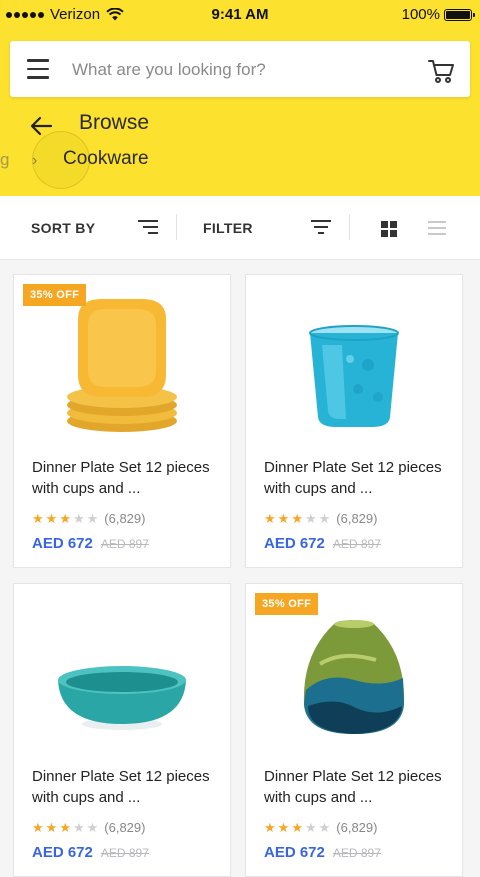 This screenshot has height=877, width=480. I want to click on status-bar: Verizon 9:41 AM 100%, so click(240, 15).